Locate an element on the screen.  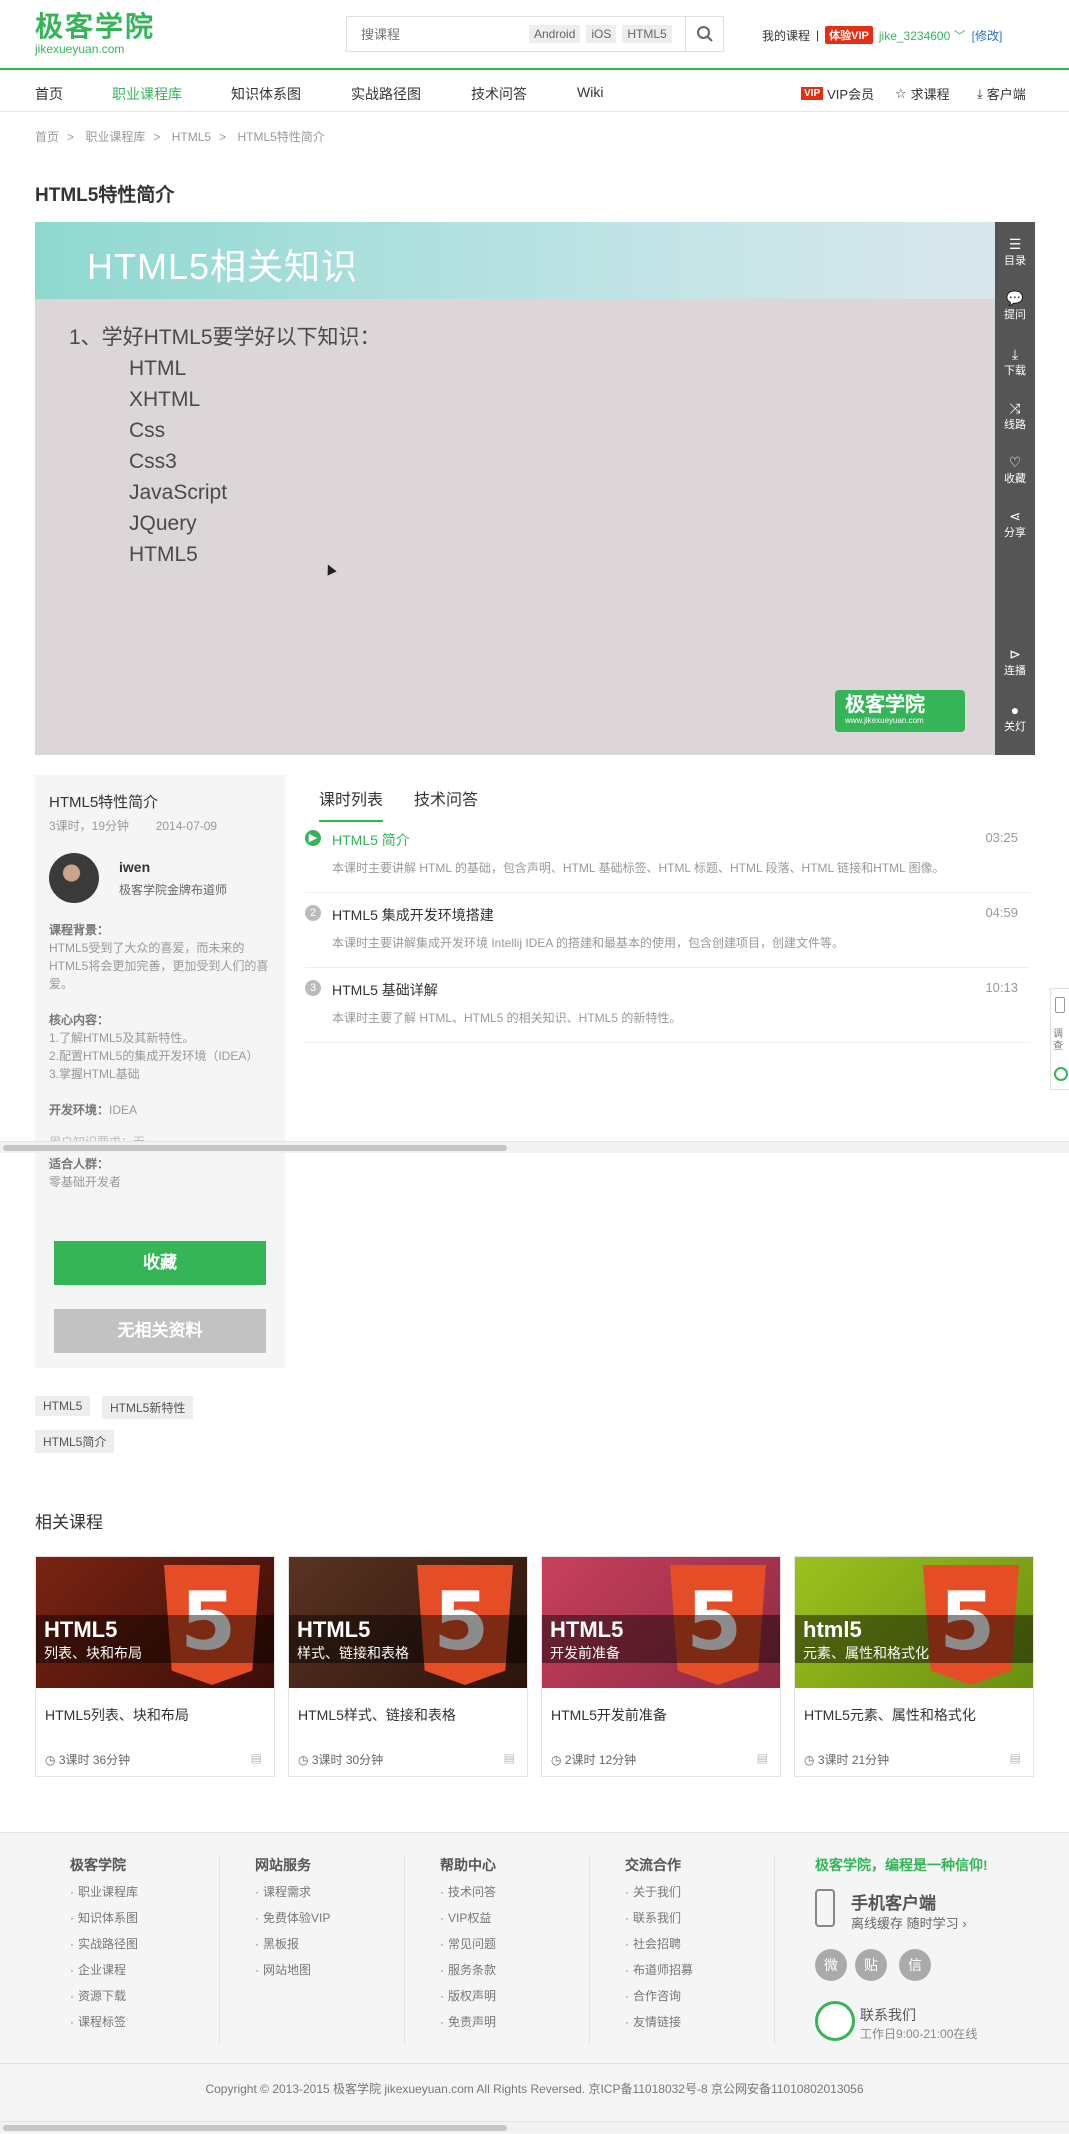
my-courses-link: 我的课程 is located at coordinates (786, 35).